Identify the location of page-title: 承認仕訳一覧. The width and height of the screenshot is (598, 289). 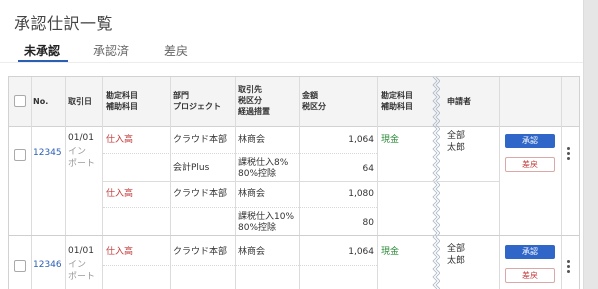
(64, 23).